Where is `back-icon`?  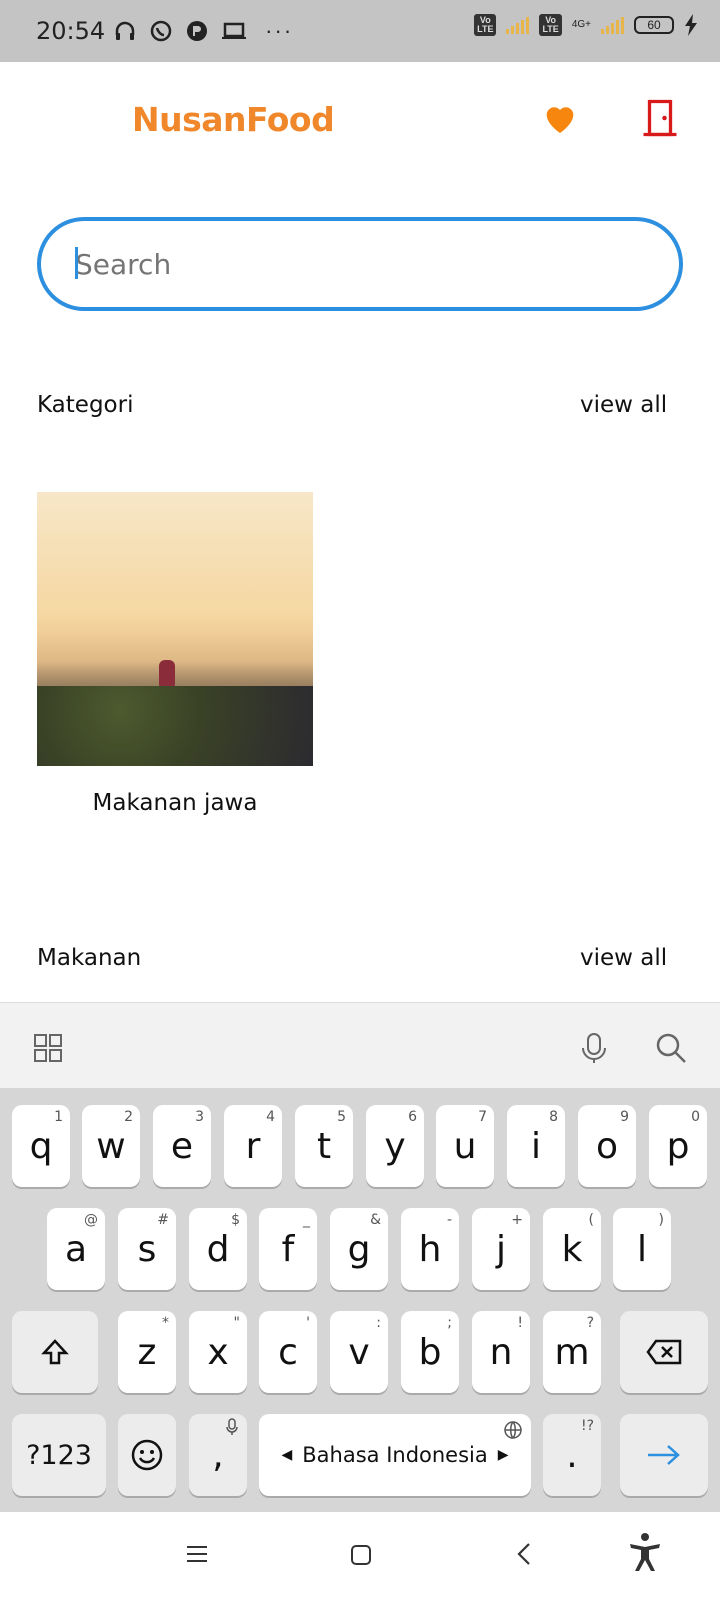
back-icon is located at coordinates (524, 1554).